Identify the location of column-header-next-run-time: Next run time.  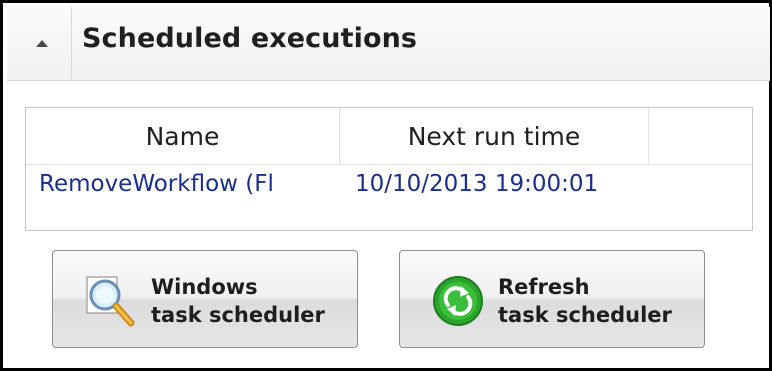
(494, 136).